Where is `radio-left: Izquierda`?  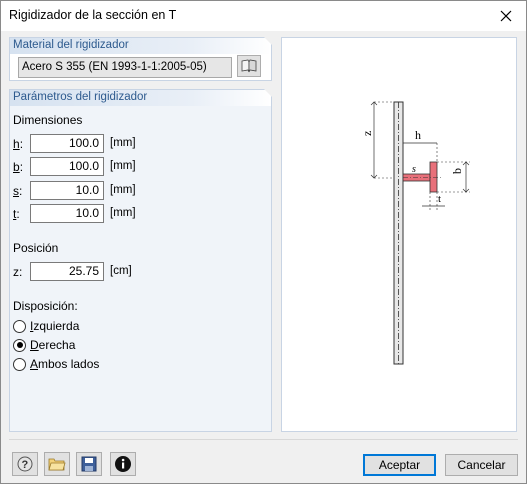 radio-left: Izquierda is located at coordinates (46, 326).